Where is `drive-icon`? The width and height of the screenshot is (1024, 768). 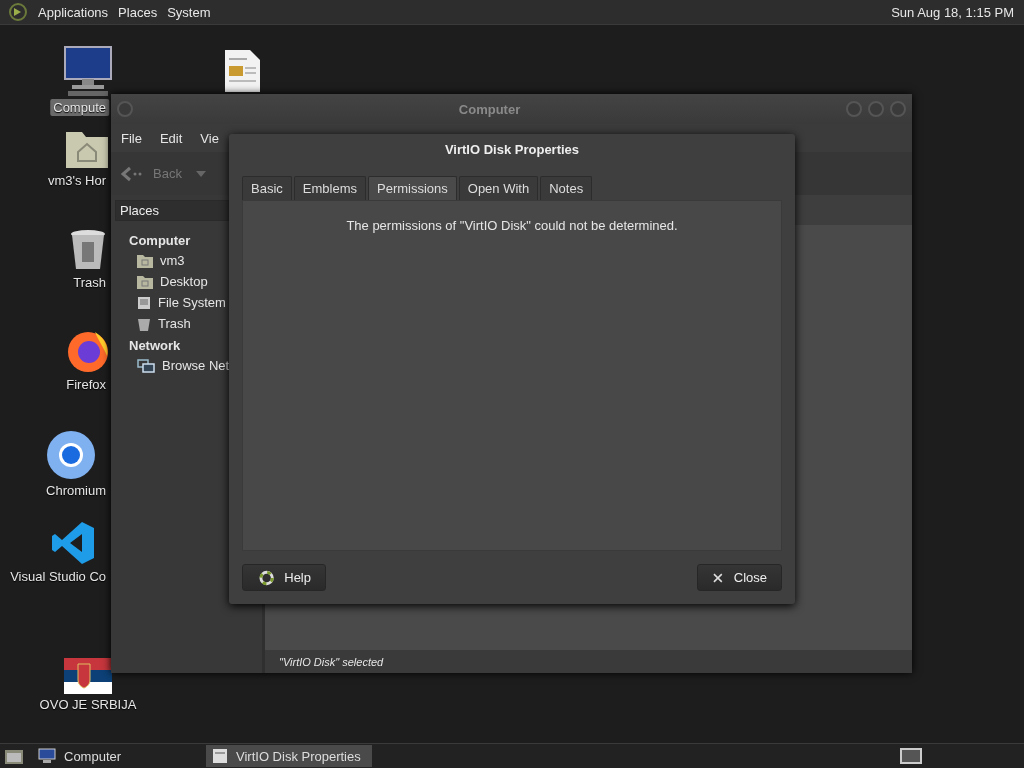
drive-icon is located at coordinates (144, 302).